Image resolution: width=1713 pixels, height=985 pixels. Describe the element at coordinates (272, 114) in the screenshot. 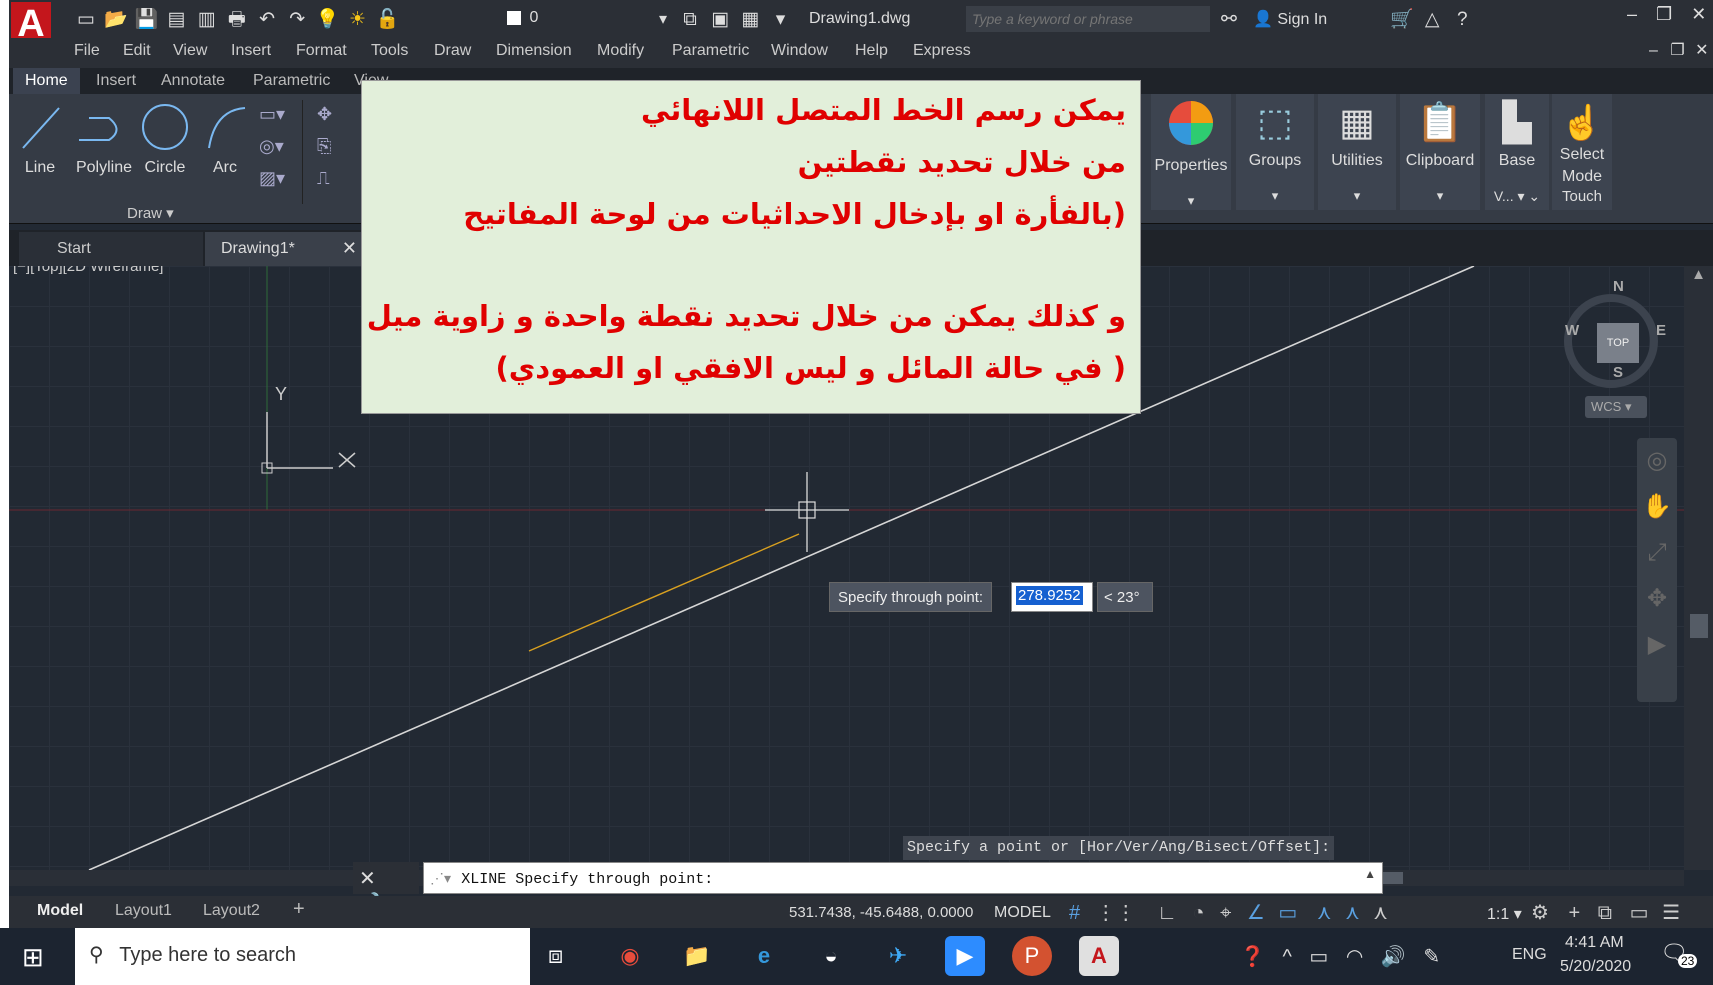

I see `rectangle-icon: ▭▾` at that location.